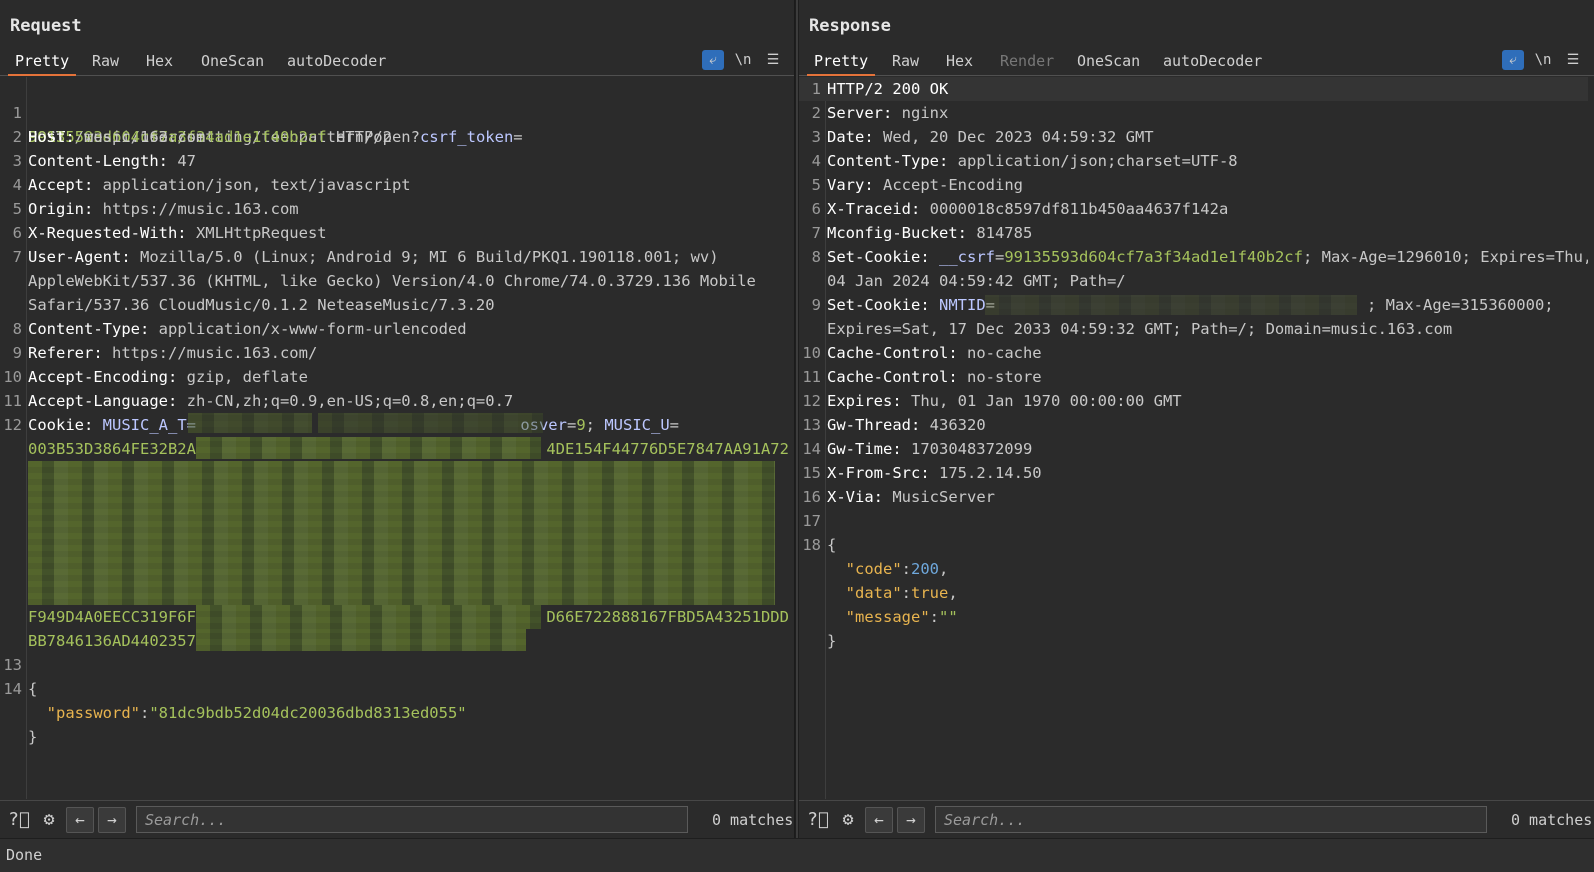 This screenshot has width=1594, height=872. What do you see at coordinates (1211, 819) in the screenshot?
I see `response-search-input` at bounding box center [1211, 819].